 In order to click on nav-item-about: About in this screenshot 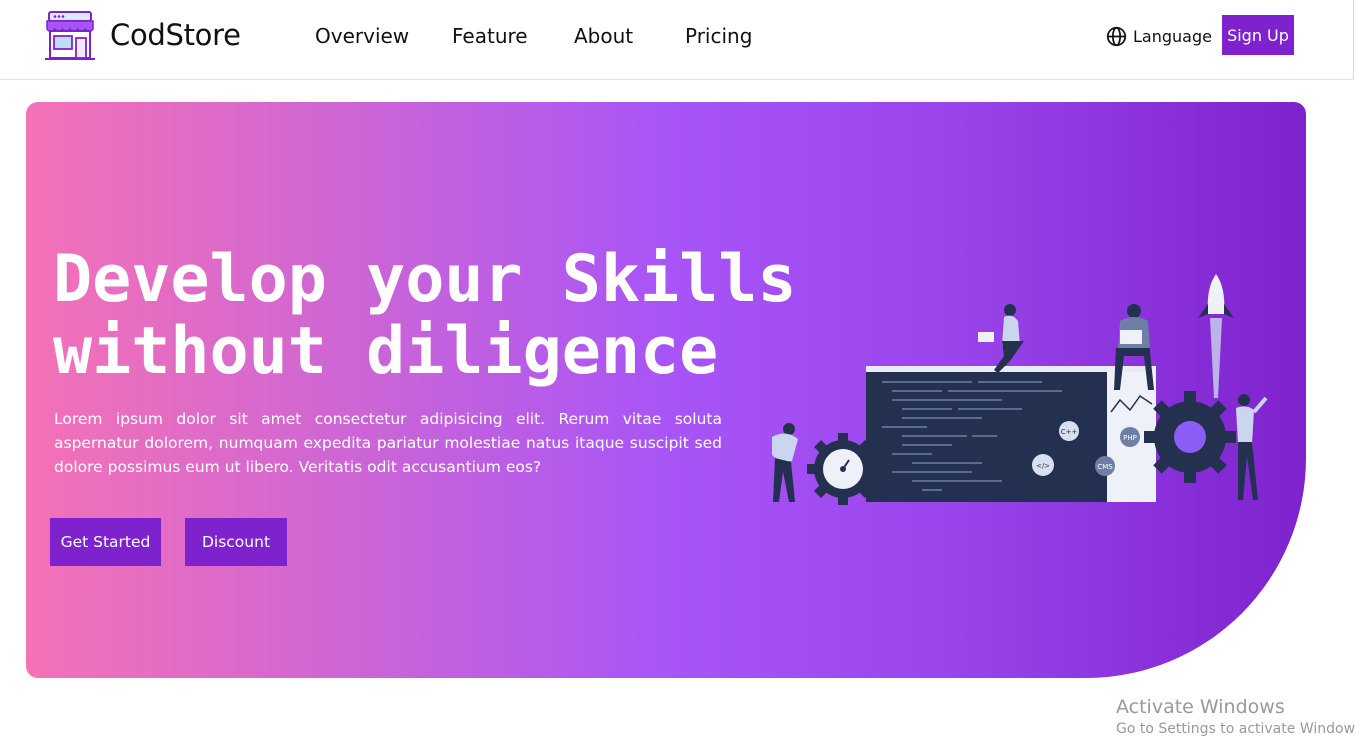, I will do `click(603, 36)`.